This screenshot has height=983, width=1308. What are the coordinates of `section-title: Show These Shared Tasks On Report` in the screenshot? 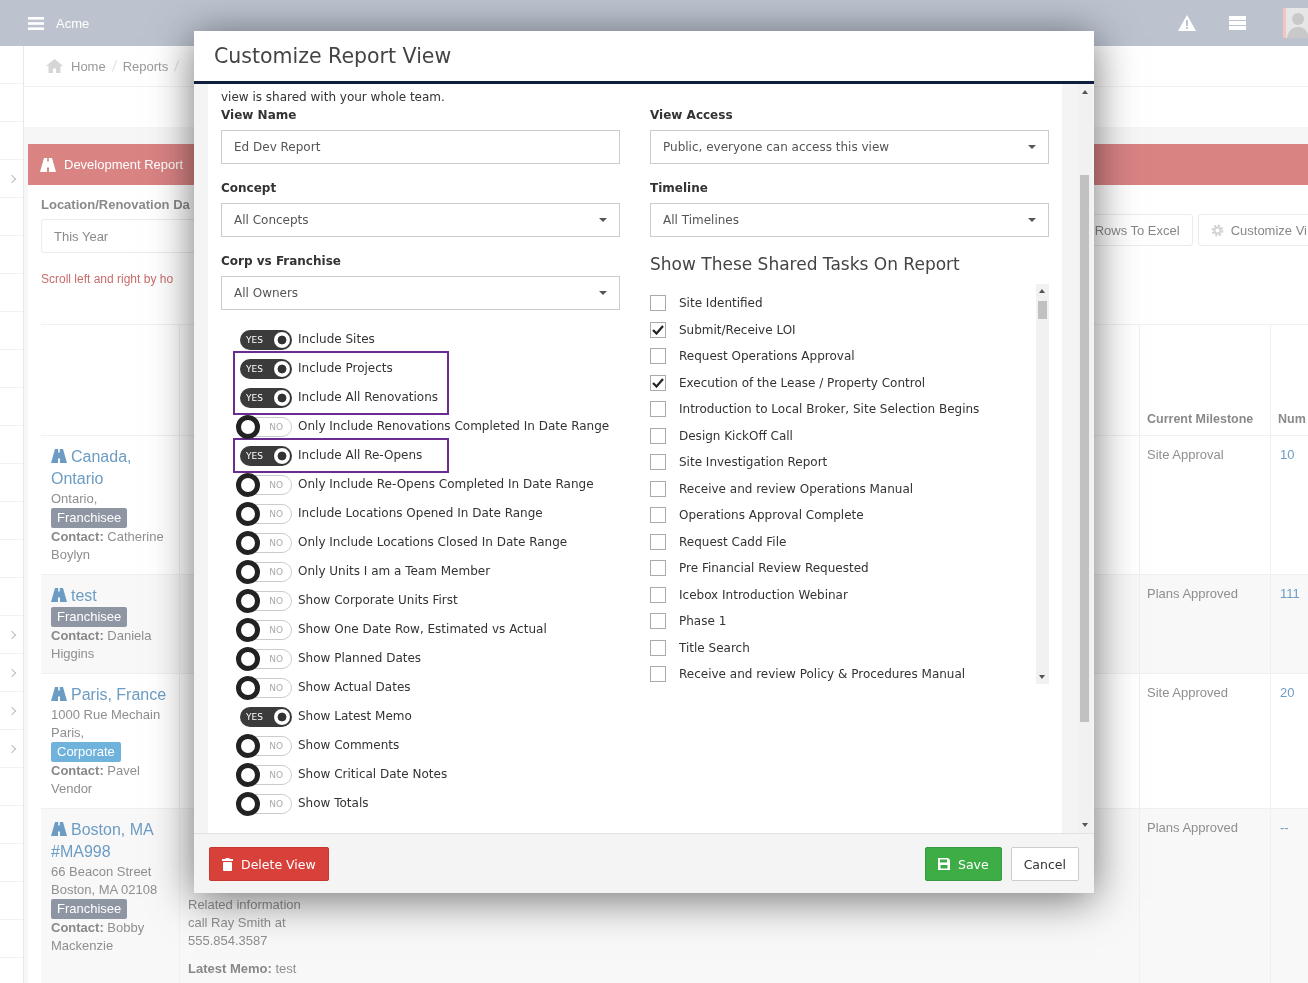 It's located at (805, 264).